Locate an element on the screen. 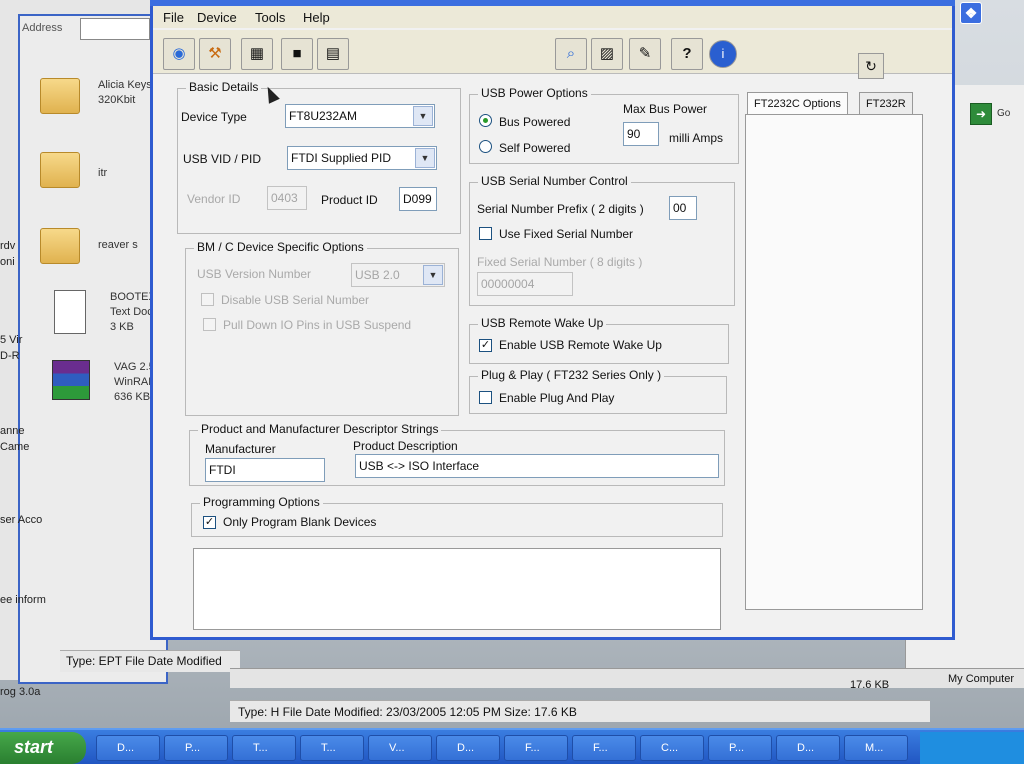 The height and width of the screenshot is (764, 1024). usb-vid-pid-label: USB VID / PID is located at coordinates (222, 159).